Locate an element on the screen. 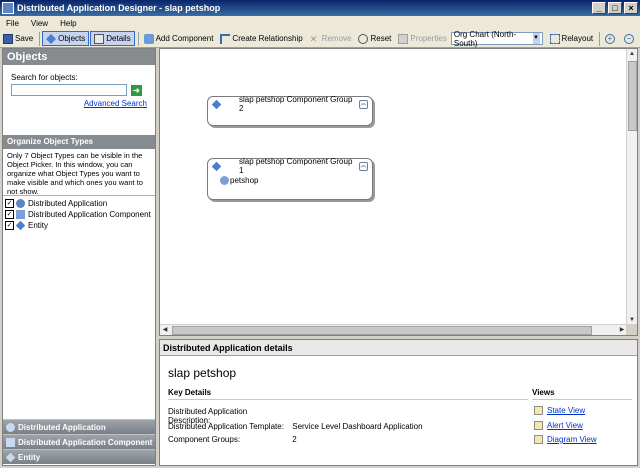 The width and height of the screenshot is (640, 468). objects-toggle-button: Objects is located at coordinates (66, 38).